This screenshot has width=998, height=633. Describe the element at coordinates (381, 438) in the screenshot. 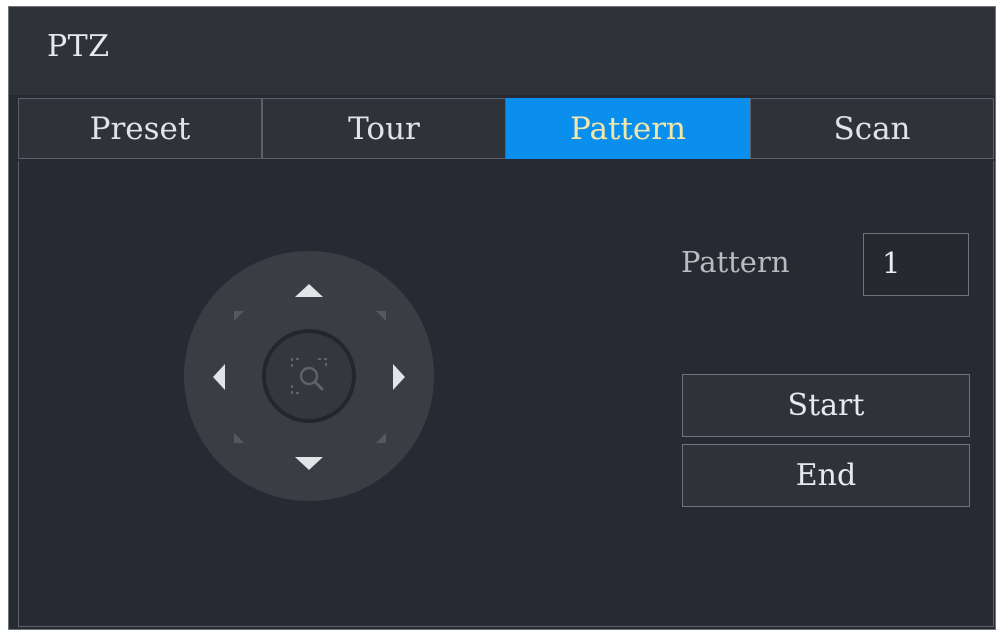

I see `down-right-arrow-icon` at that location.